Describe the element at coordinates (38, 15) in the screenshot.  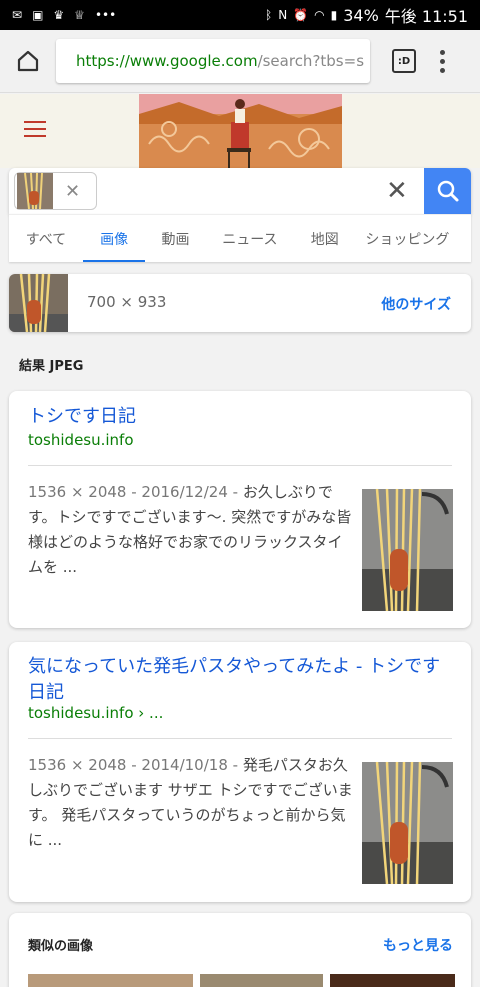
I see `image-icon: ▣` at that location.